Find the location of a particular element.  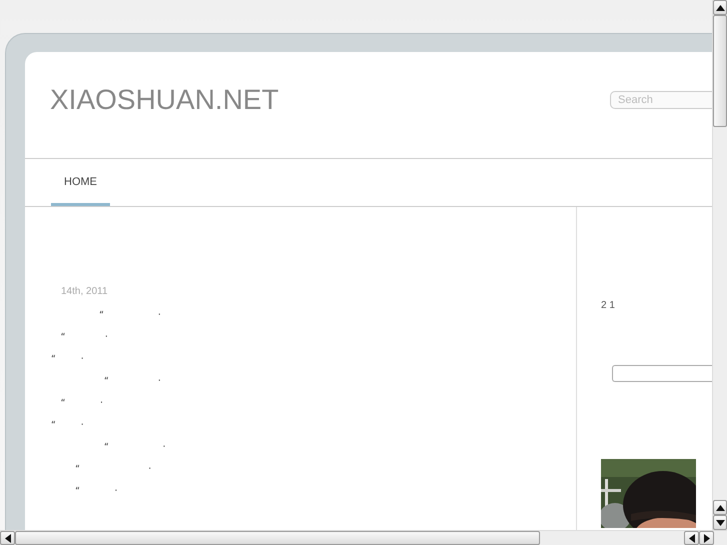

right-arrow-icon is located at coordinates (707, 538).